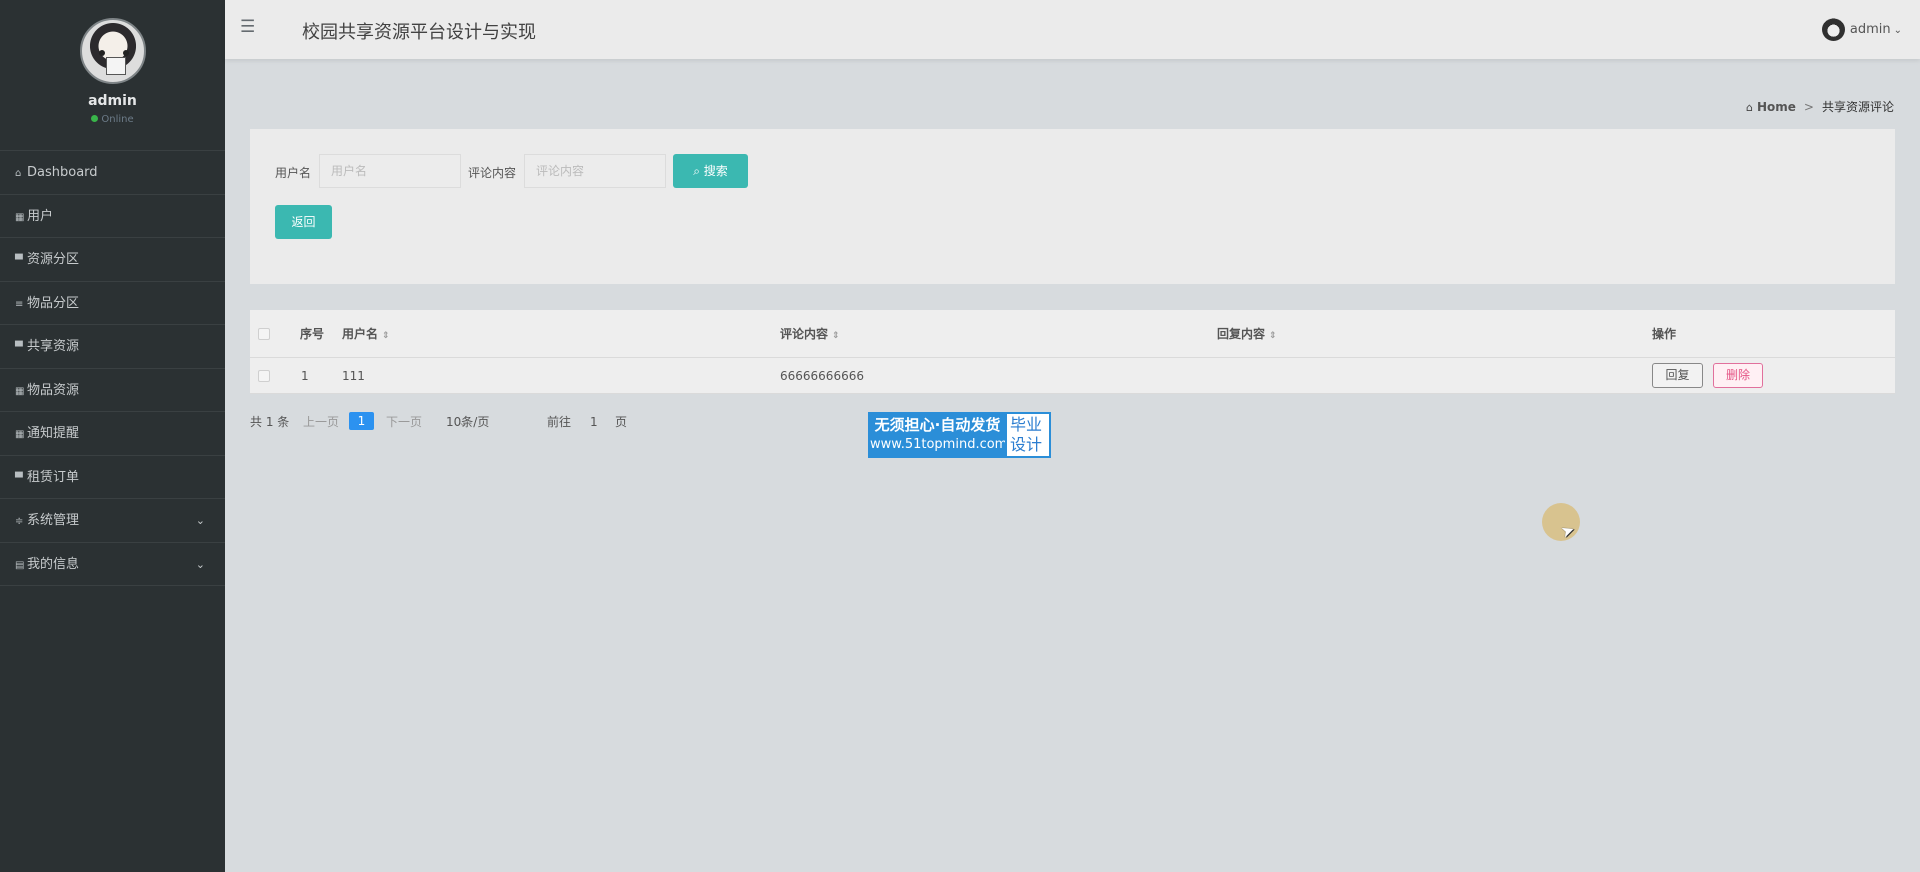 Image resolution: width=1920 pixels, height=872 pixels. What do you see at coordinates (1870, 29) in the screenshot?
I see `user-name: admin` at bounding box center [1870, 29].